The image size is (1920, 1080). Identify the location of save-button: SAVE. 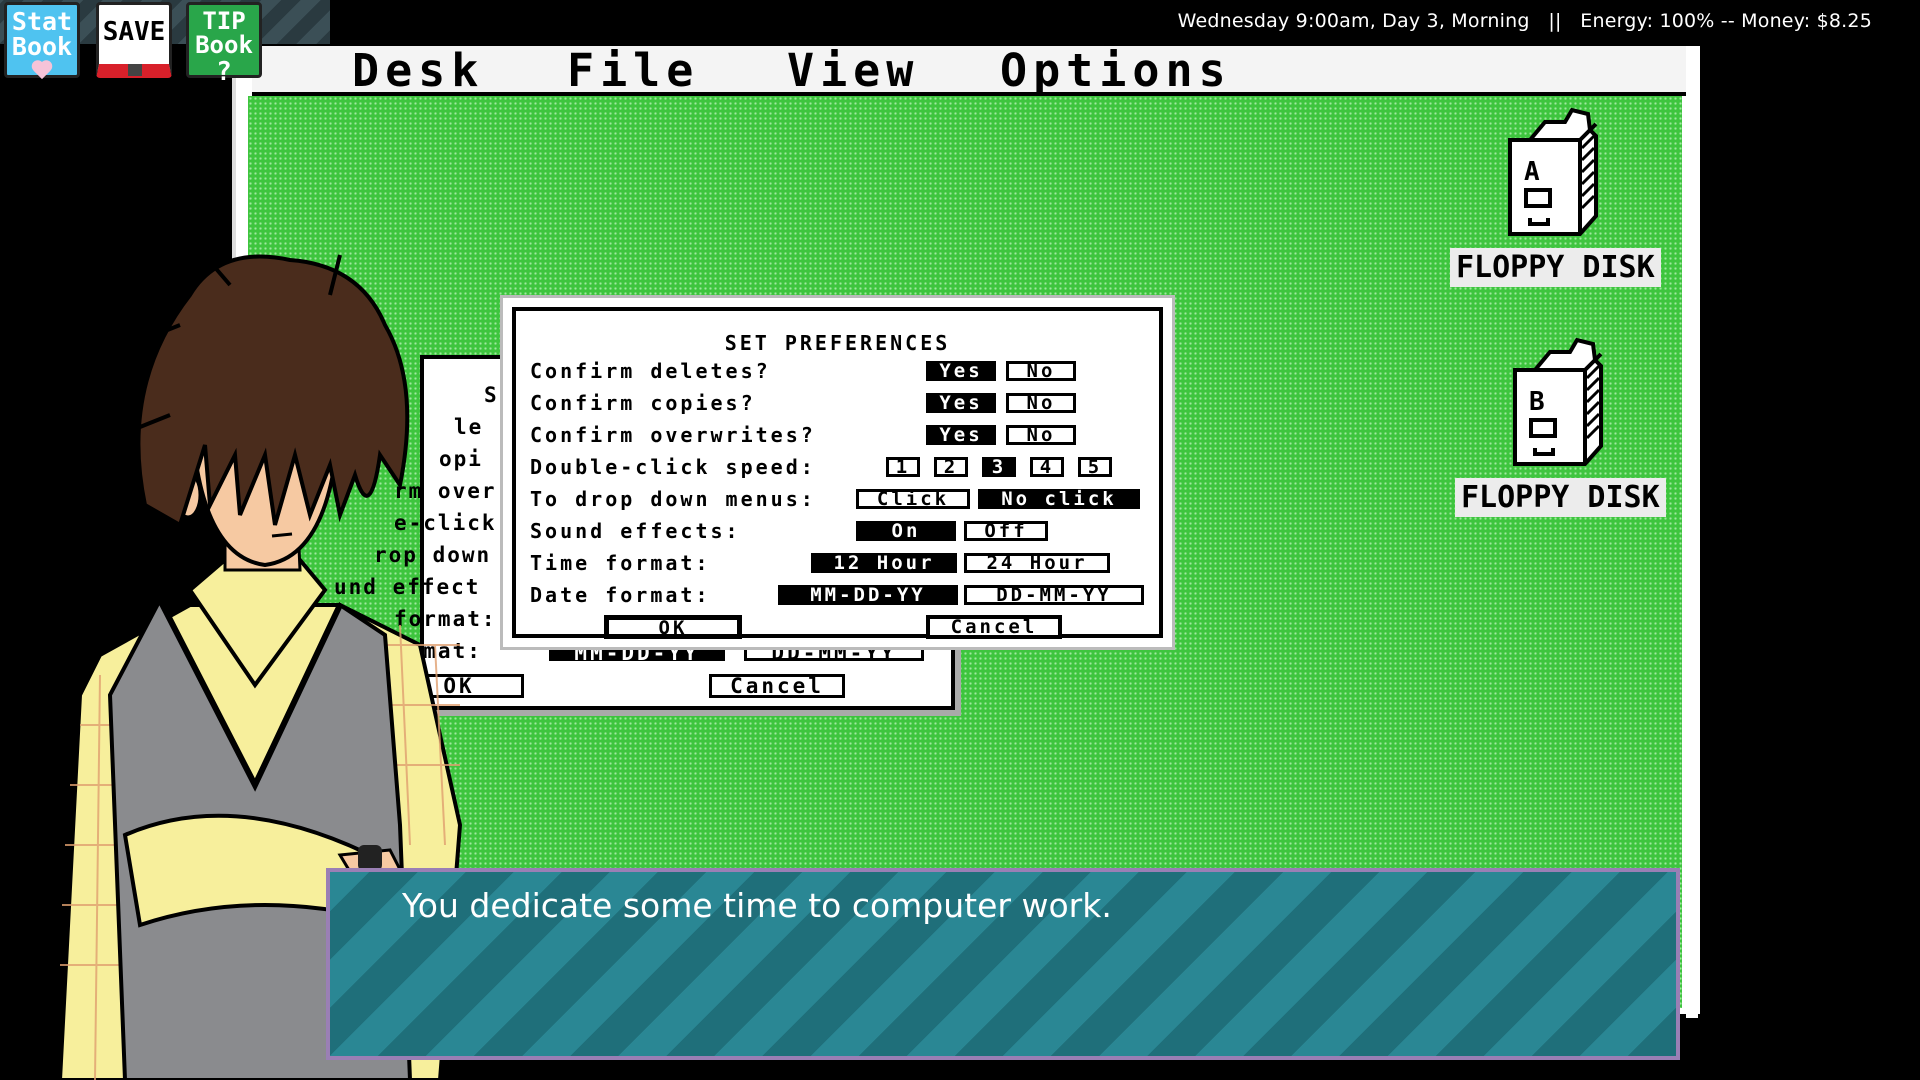
(134, 40).